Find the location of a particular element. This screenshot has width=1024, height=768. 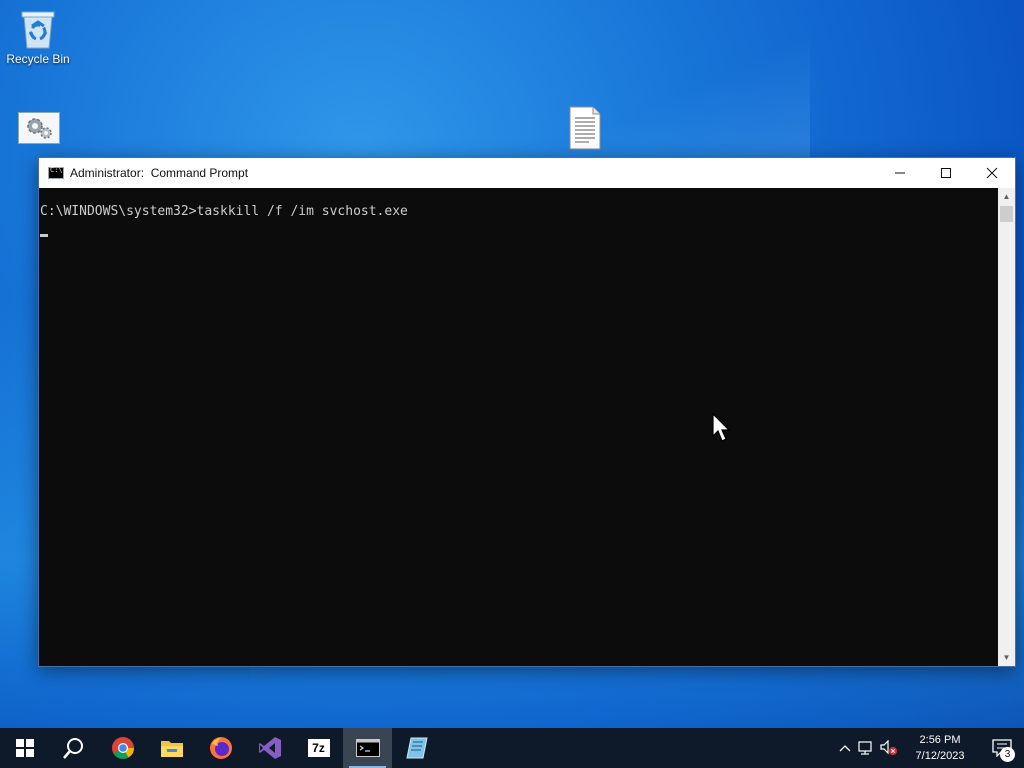

minimize-icon is located at coordinates (900, 173).